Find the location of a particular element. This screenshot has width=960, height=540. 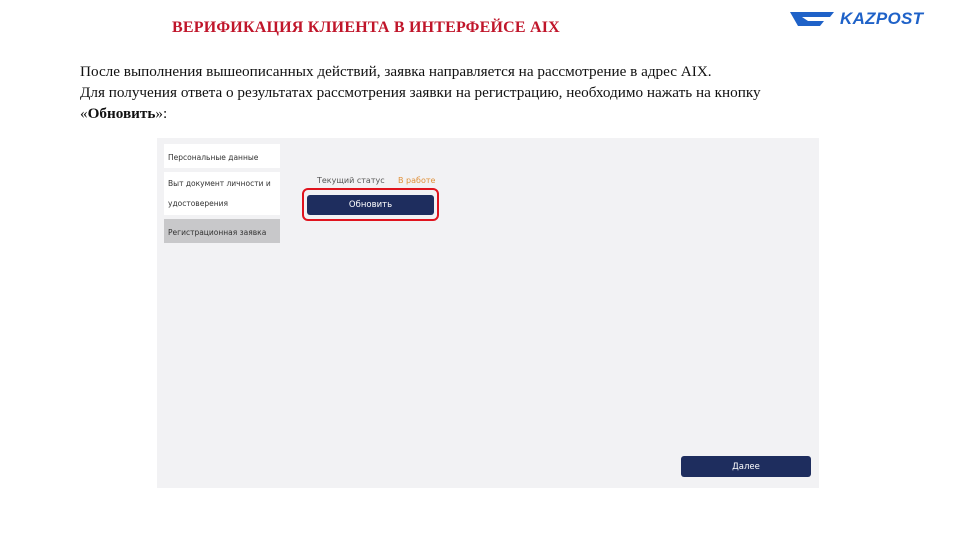

kazpost-logo-icon is located at coordinates (812, 19).